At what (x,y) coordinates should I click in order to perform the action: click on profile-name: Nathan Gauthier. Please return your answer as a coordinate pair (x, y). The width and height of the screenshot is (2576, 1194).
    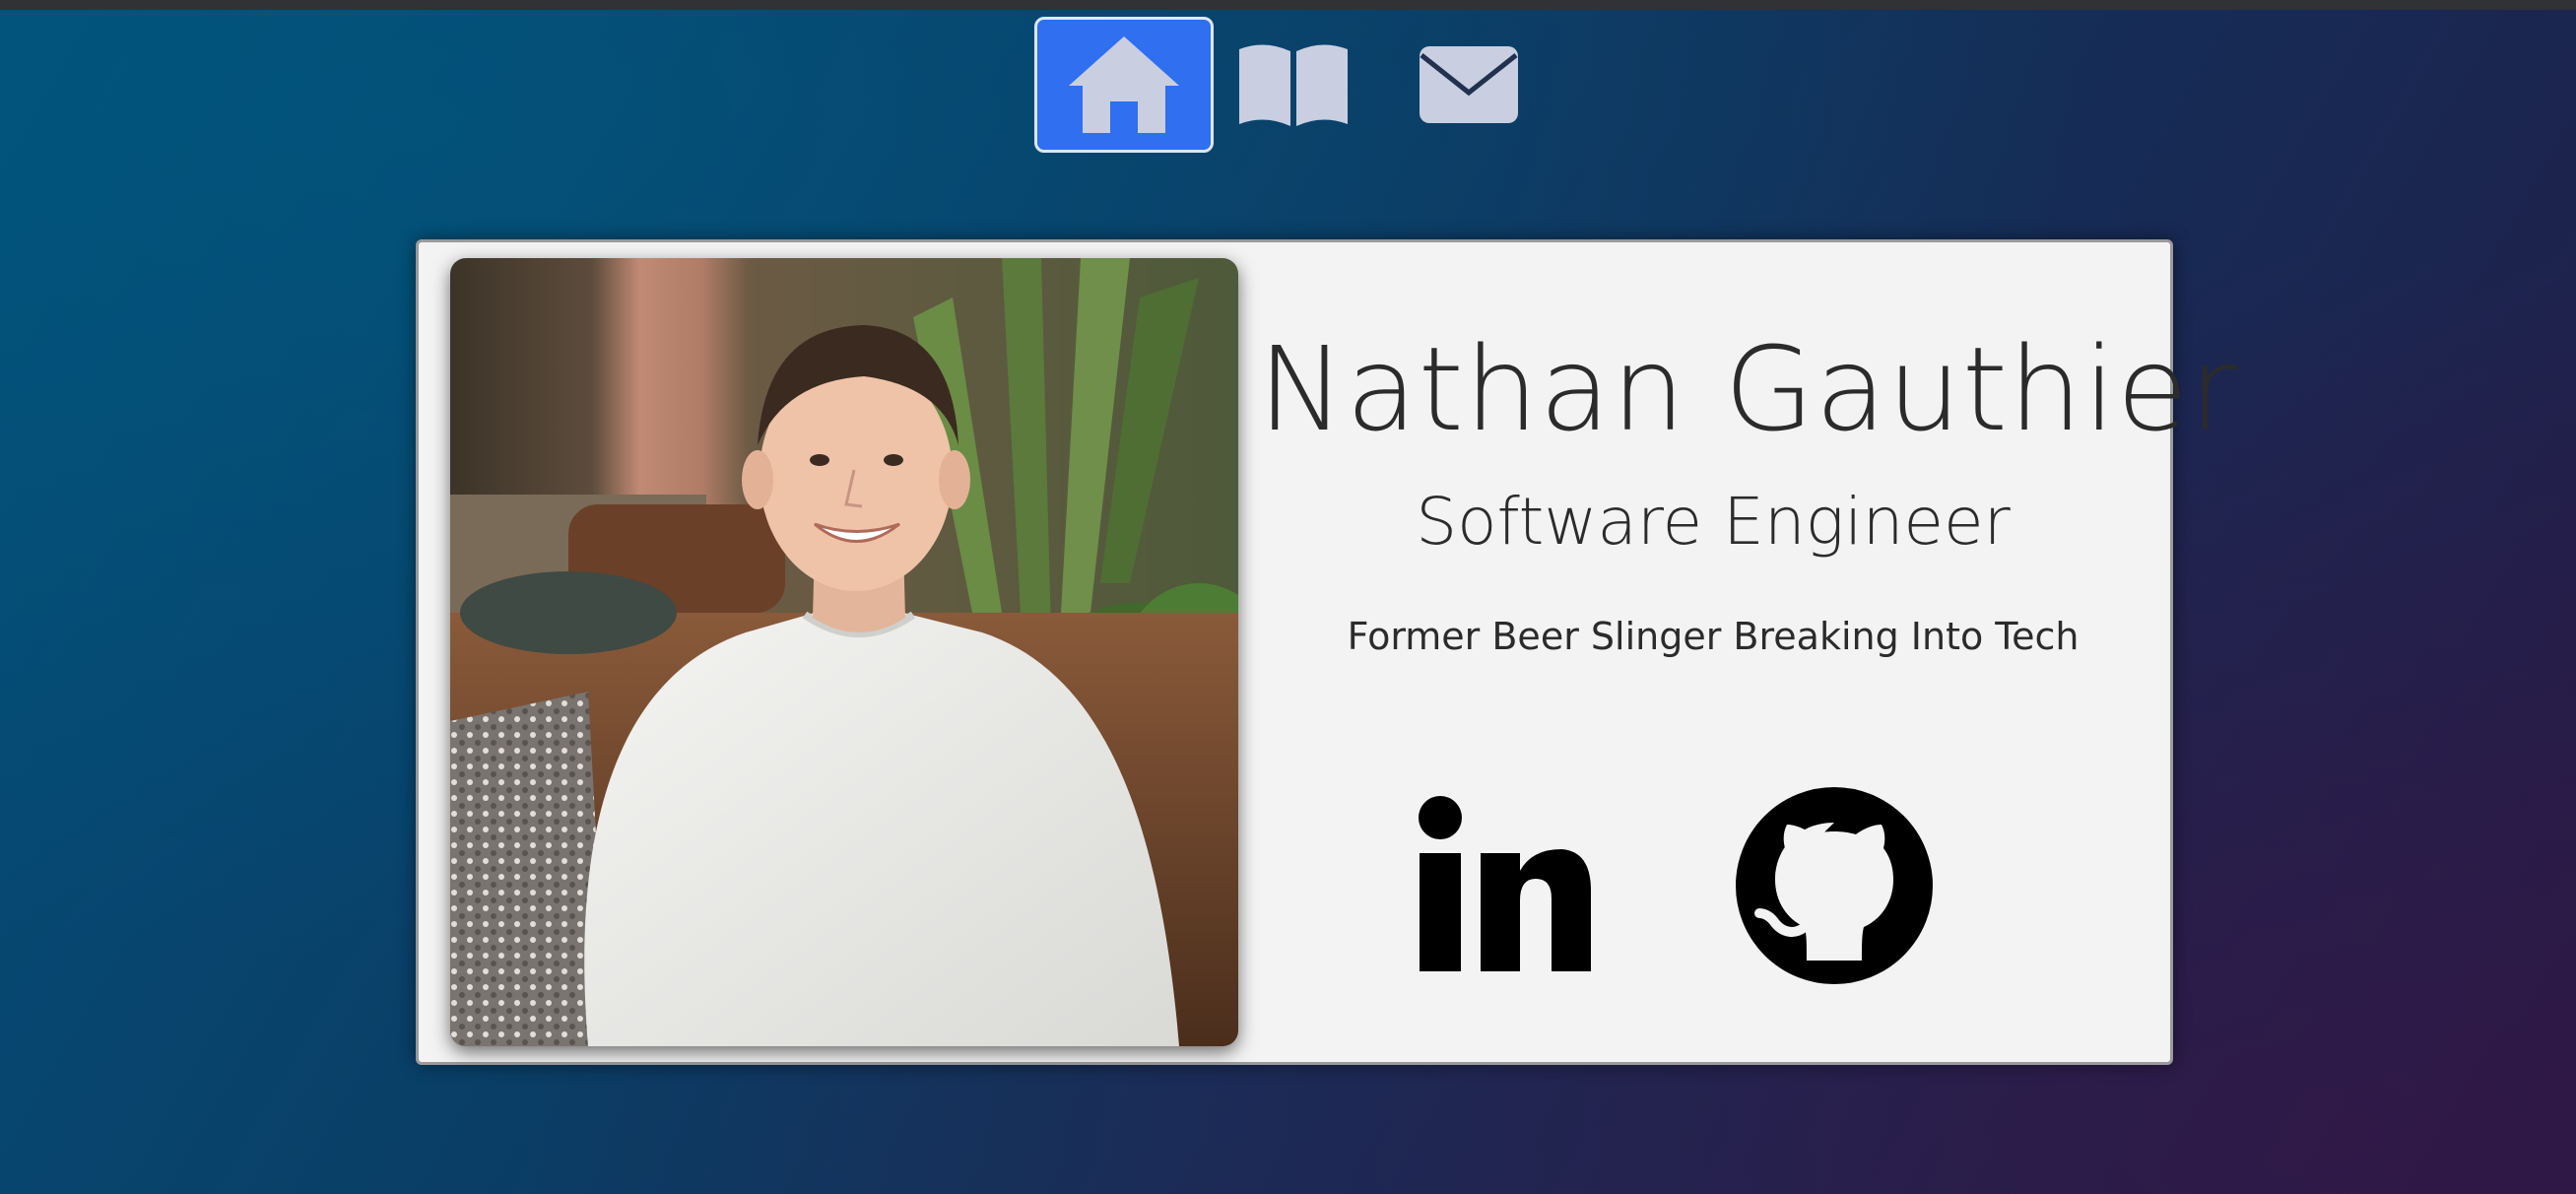
    Looking at the image, I should click on (1748, 389).